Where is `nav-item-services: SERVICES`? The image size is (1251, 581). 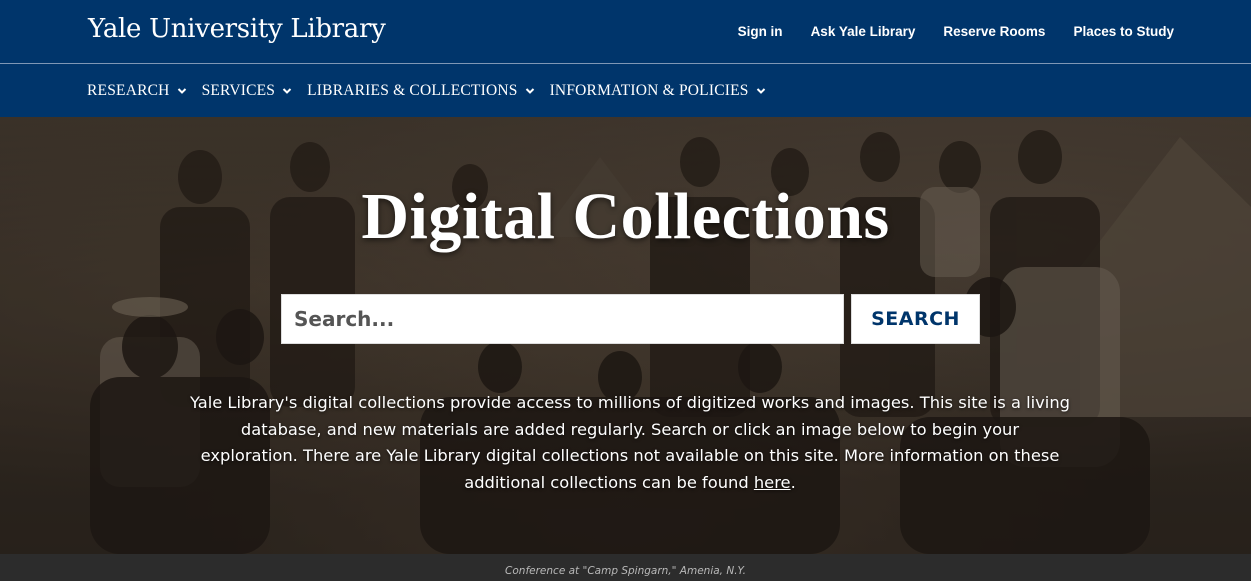
nav-item-services: SERVICES is located at coordinates (247, 91).